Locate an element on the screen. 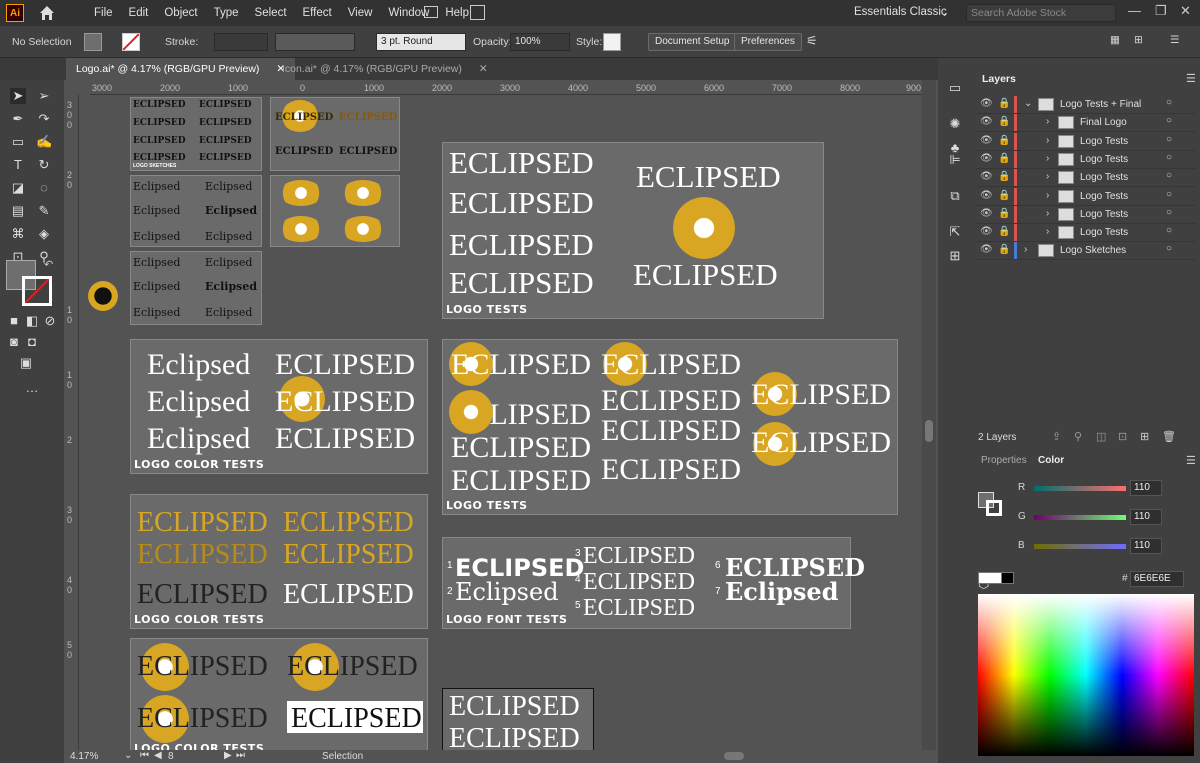 Image resolution: width=1200 pixels, height=763 pixels. menu-effect: Effect is located at coordinates (317, 13).